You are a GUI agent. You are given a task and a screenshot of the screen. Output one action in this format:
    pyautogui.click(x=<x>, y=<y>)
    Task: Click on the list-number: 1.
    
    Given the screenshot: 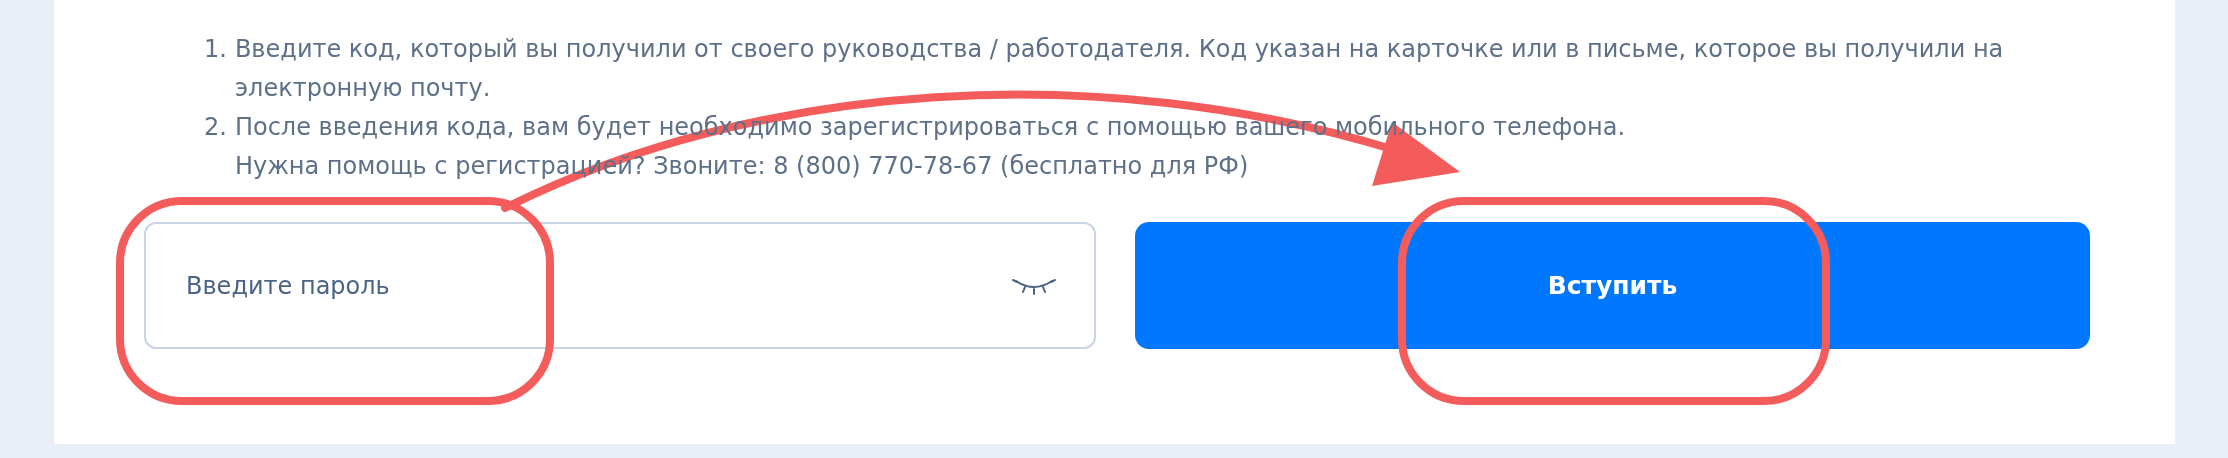 What is the action you would take?
    pyautogui.click(x=215, y=49)
    